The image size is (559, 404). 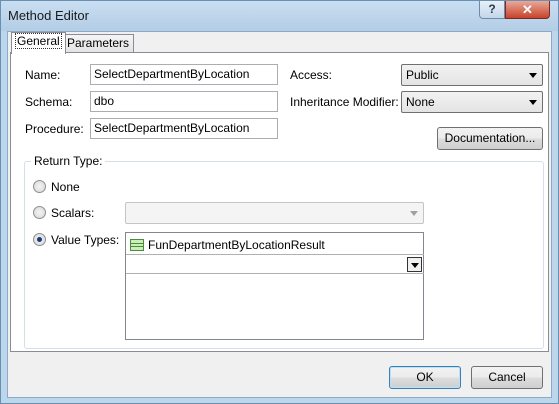 I want to click on window-title: Method Editor, so click(x=48, y=15).